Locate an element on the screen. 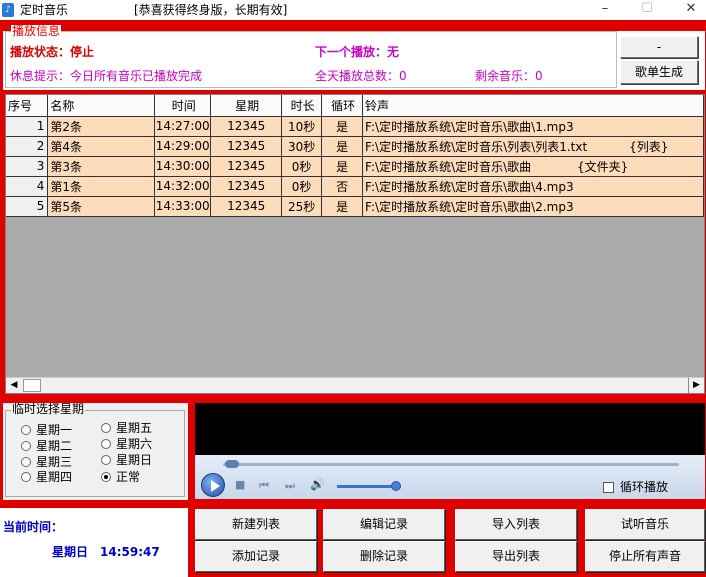 This screenshot has height=577, width=706. skip-back-icon: ⏮ is located at coordinates (264, 486).